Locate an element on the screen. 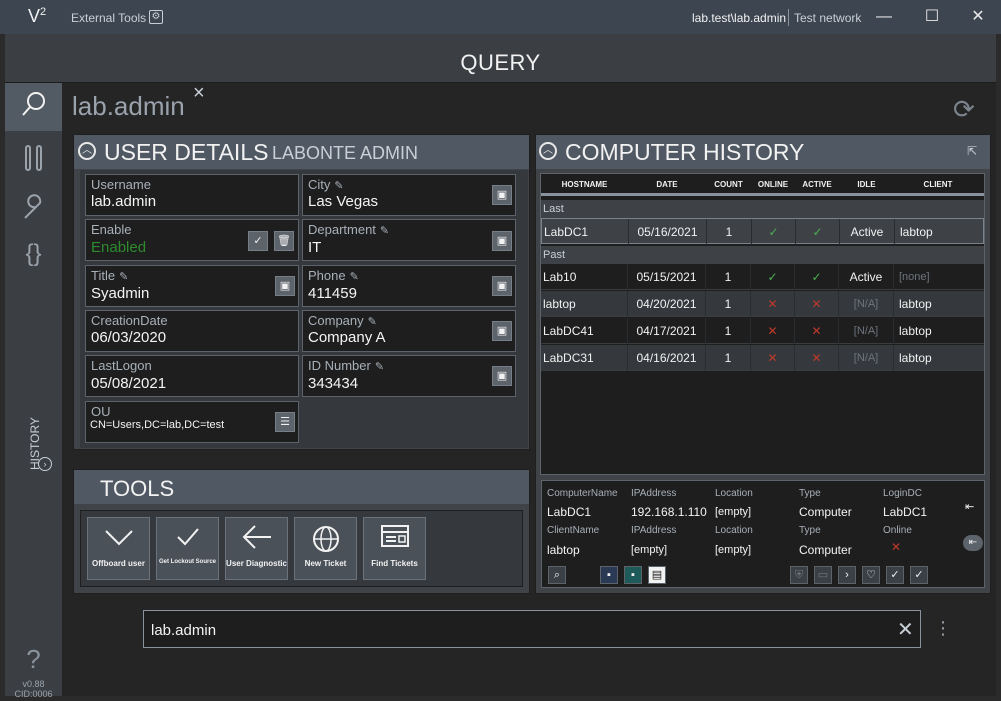  table-row: labtop 04/20/2021 1 ✕ ✕ [N/A] labtop is located at coordinates (762, 304).